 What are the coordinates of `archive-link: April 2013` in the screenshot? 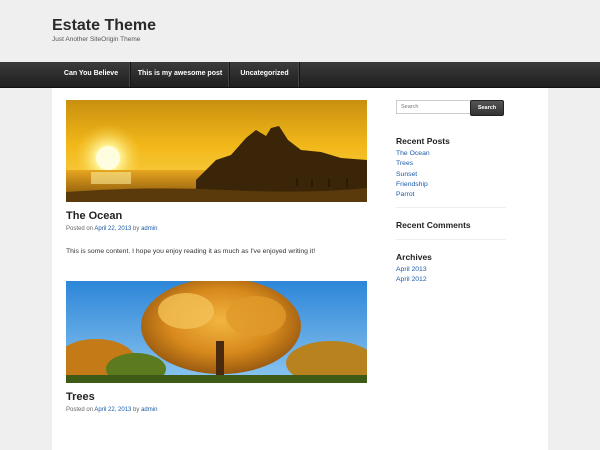 It's located at (411, 270).